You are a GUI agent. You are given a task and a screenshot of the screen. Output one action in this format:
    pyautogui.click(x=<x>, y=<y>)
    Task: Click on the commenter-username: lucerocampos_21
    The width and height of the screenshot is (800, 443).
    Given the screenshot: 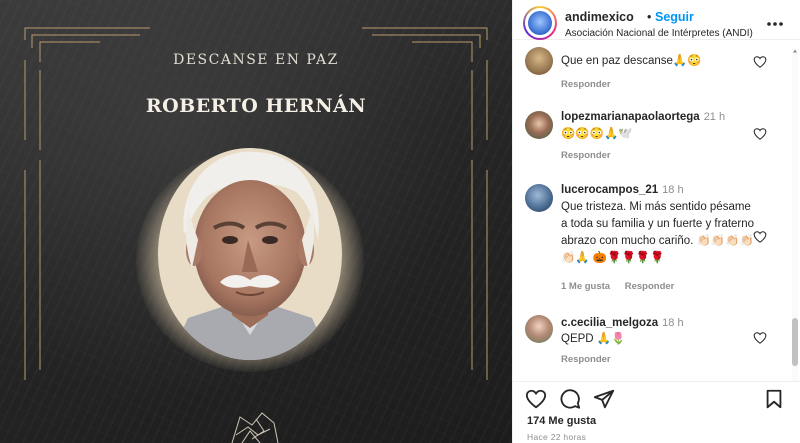 What is the action you would take?
    pyautogui.click(x=609, y=190)
    